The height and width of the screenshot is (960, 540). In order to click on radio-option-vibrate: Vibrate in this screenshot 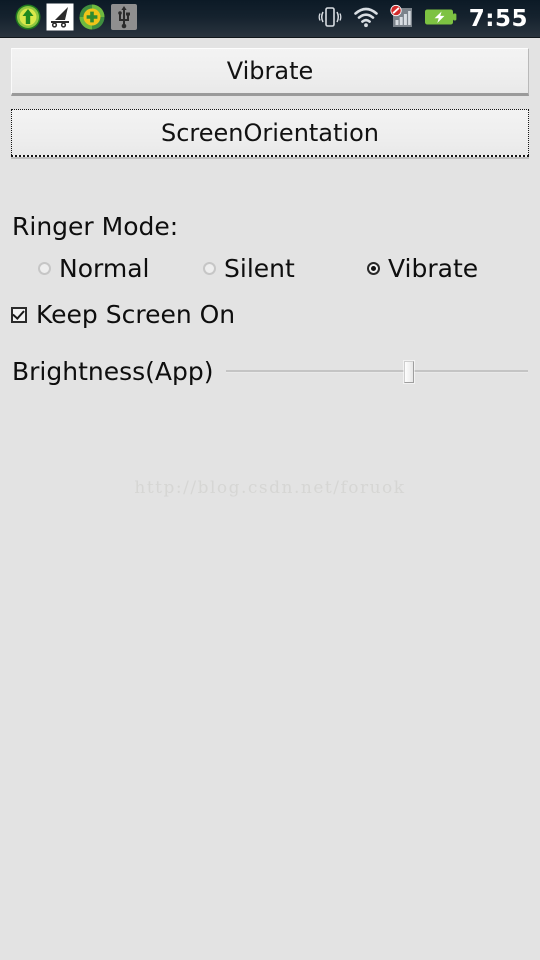, I will do `click(422, 268)`.